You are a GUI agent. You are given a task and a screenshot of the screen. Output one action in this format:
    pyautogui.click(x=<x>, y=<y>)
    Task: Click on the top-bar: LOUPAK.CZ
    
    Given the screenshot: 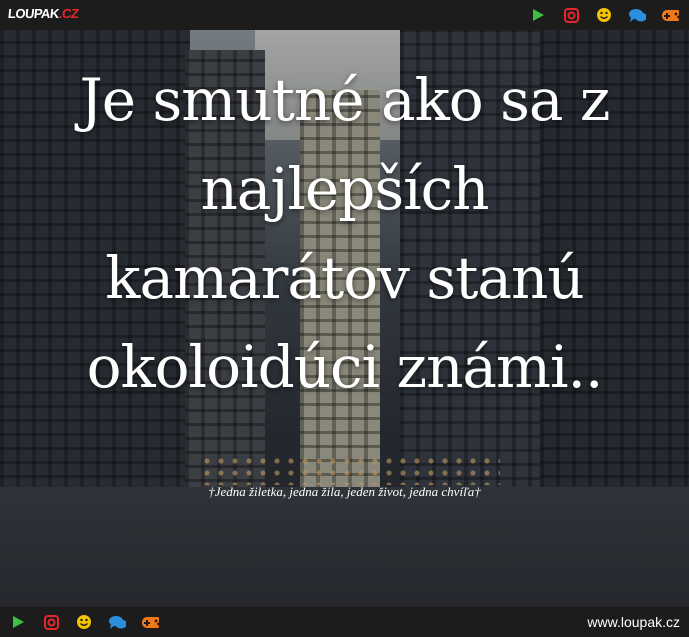 What is the action you would take?
    pyautogui.click(x=344, y=15)
    